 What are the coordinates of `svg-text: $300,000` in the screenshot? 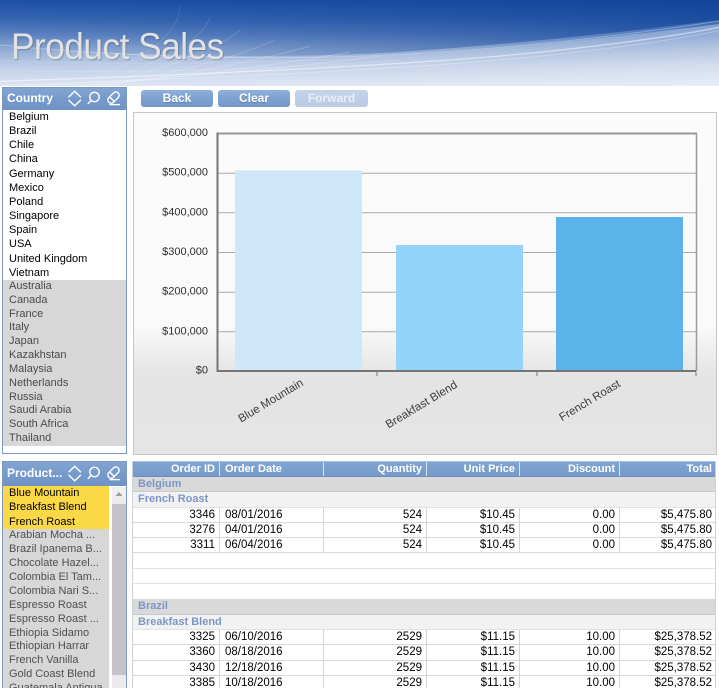 It's located at (185, 252).